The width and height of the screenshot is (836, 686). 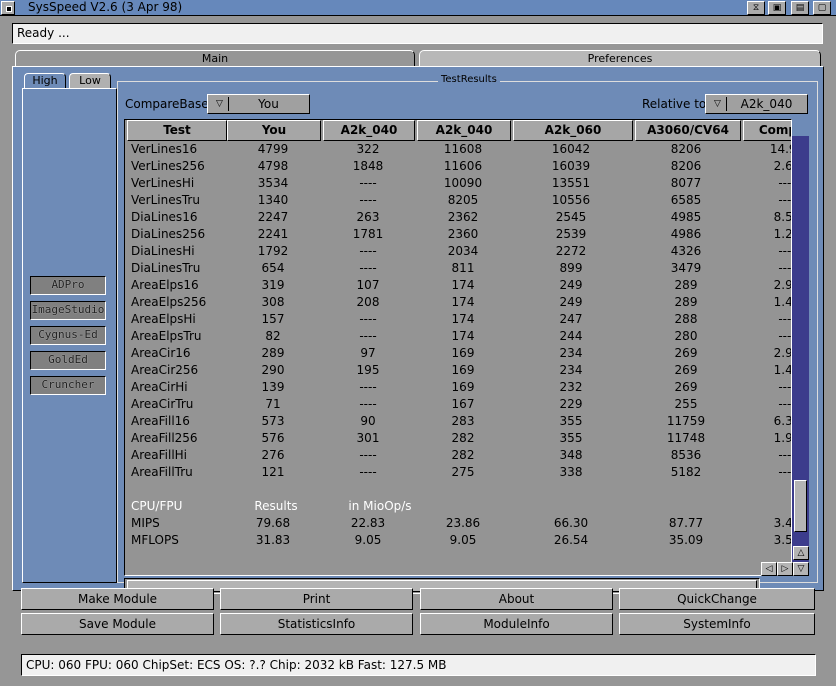 What do you see at coordinates (458, 523) in the screenshot?
I see `table-row: MIPS 79.68 22.83 23.86 66.30 87.77 3.49` at bounding box center [458, 523].